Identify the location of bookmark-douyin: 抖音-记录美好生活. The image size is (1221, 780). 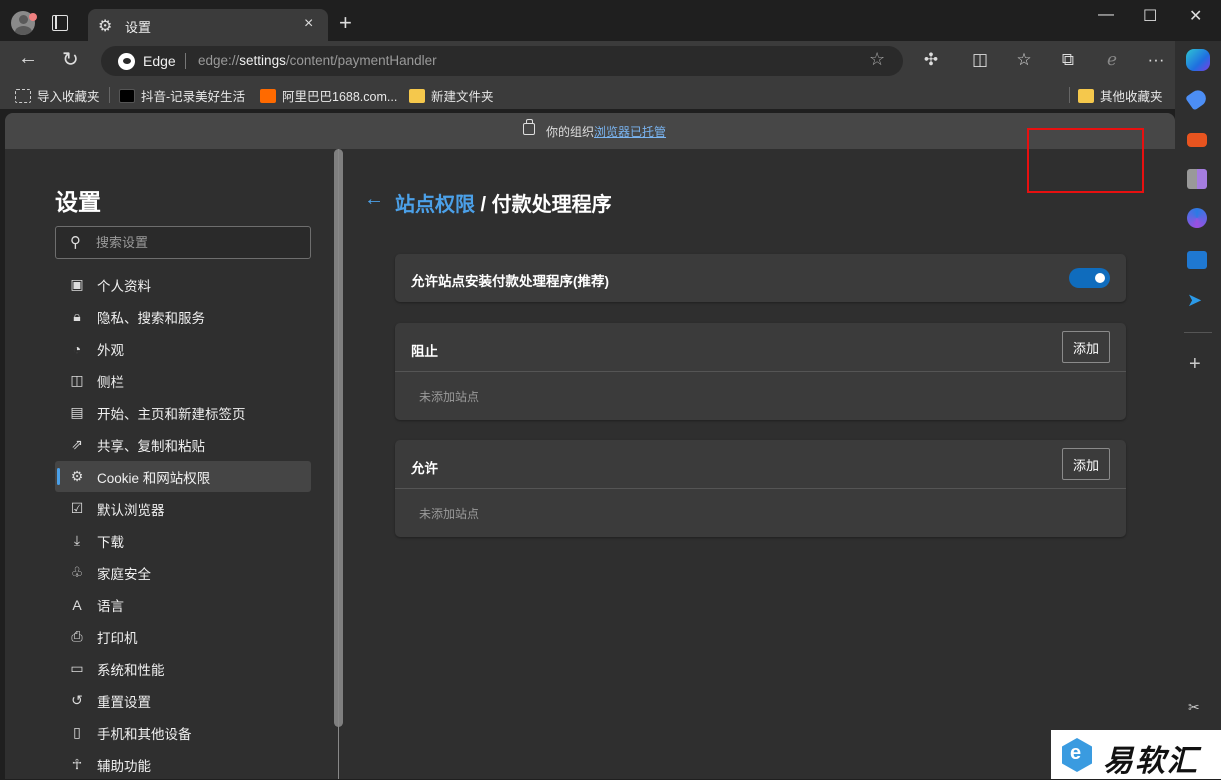
(182, 95).